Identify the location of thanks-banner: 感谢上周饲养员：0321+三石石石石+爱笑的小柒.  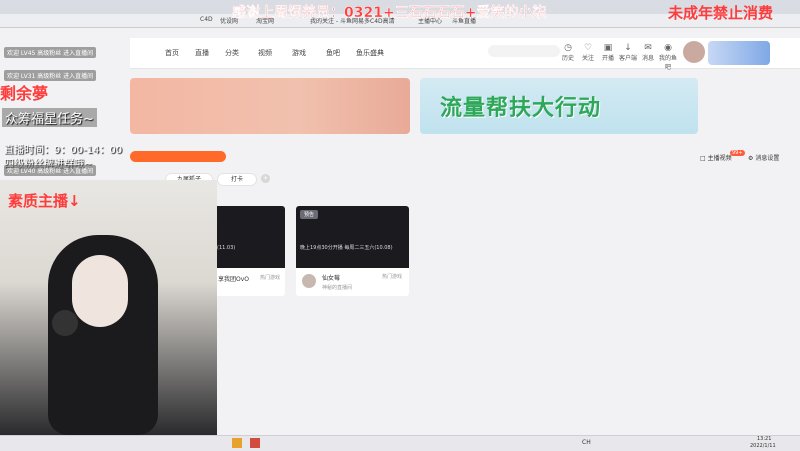
(389, 13).